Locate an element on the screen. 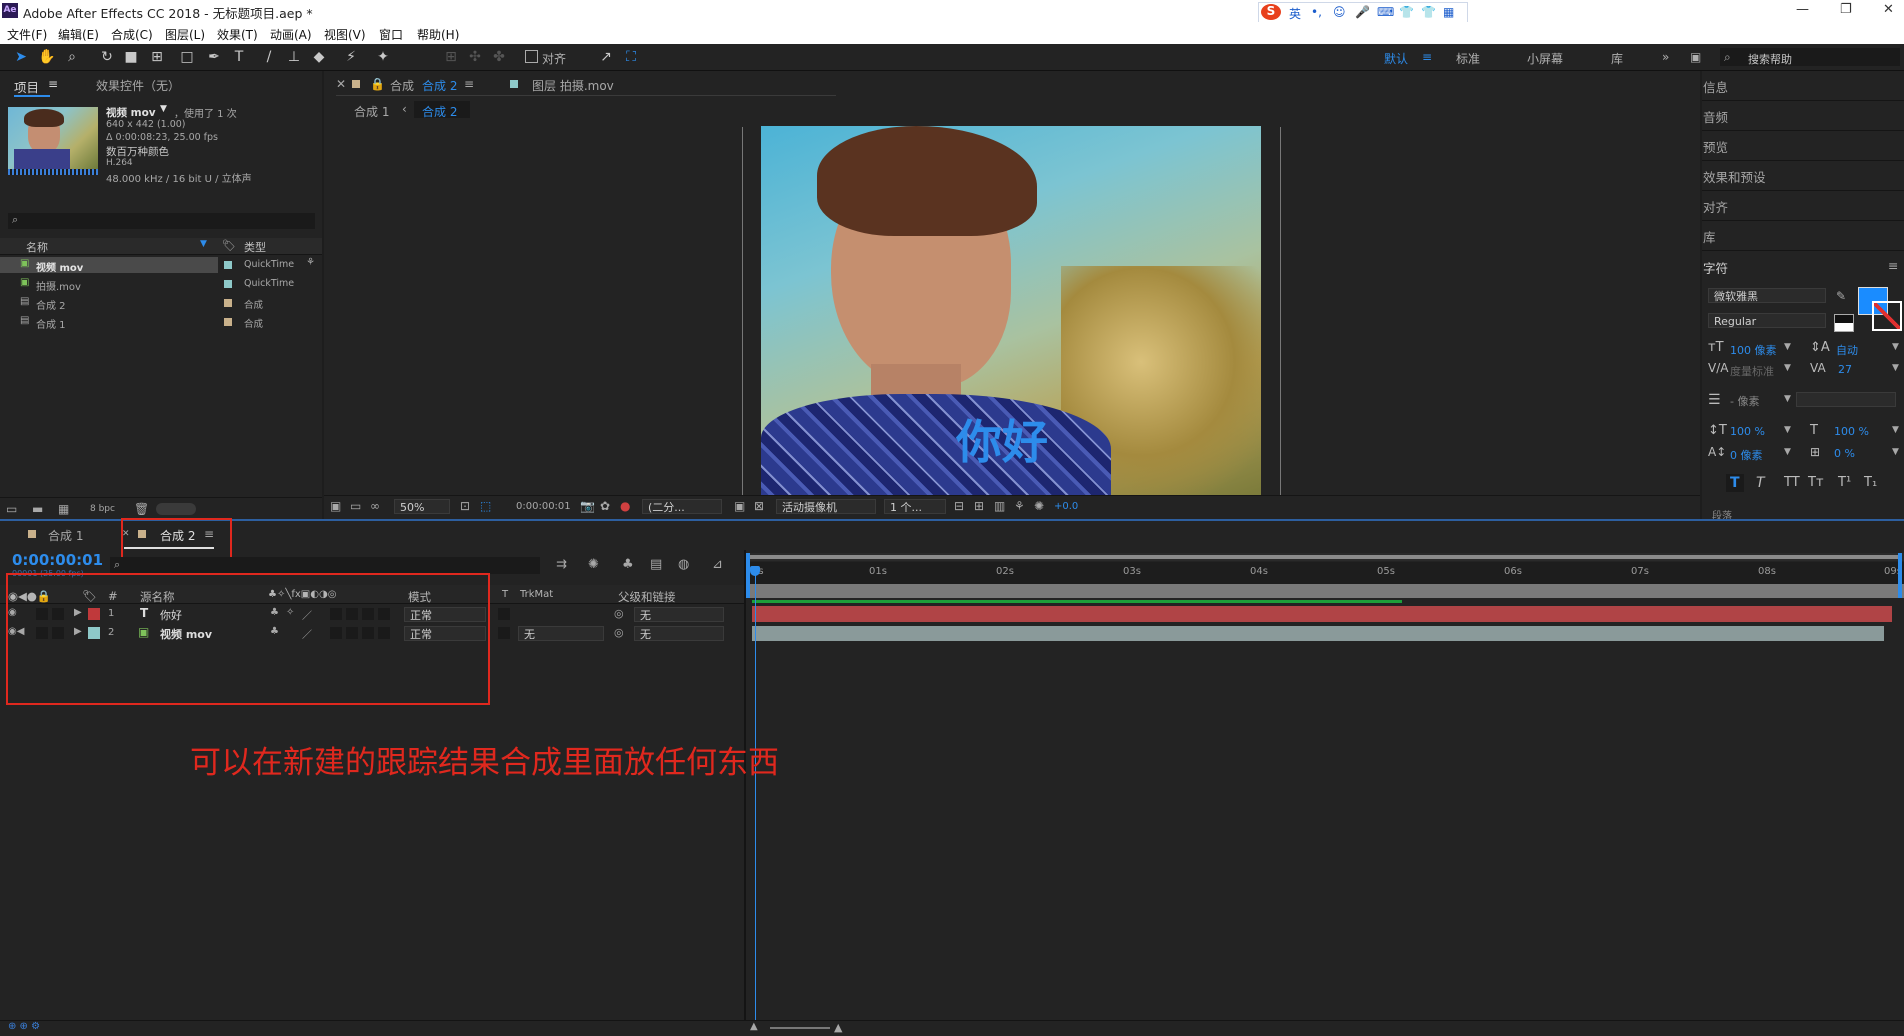  thumbnail-size-slider is located at coordinates (176, 509).